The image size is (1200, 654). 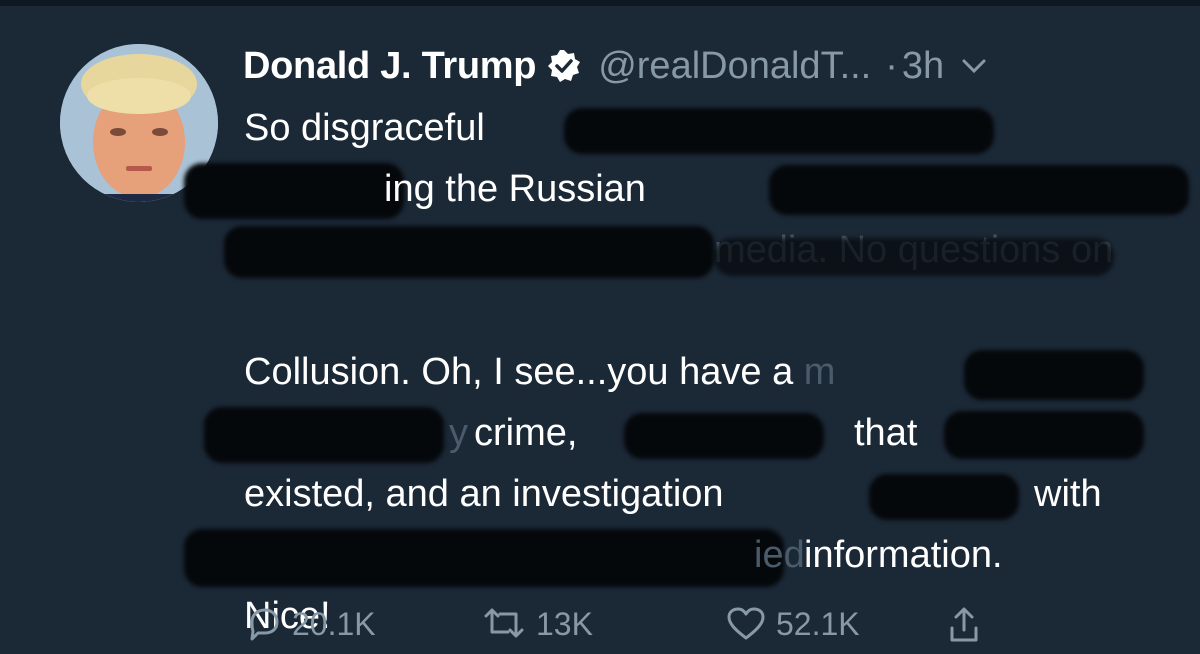 What do you see at coordinates (458, 433) in the screenshot?
I see `tweet-line-faded-text: y` at bounding box center [458, 433].